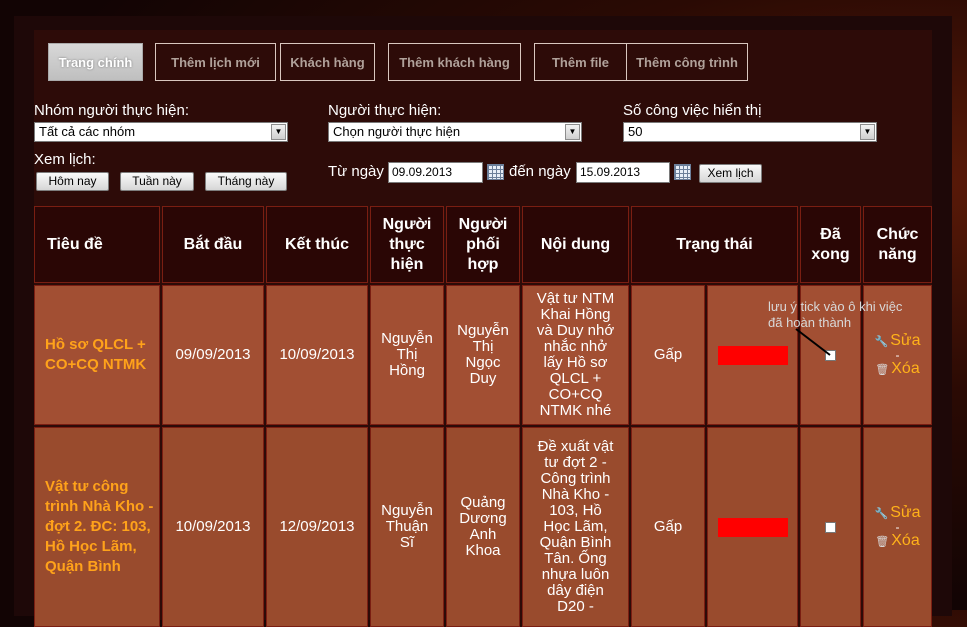 The image size is (967, 627). Describe the element at coordinates (483, 244) in the screenshot. I see `header-collaborator: Người phối hợp` at that location.